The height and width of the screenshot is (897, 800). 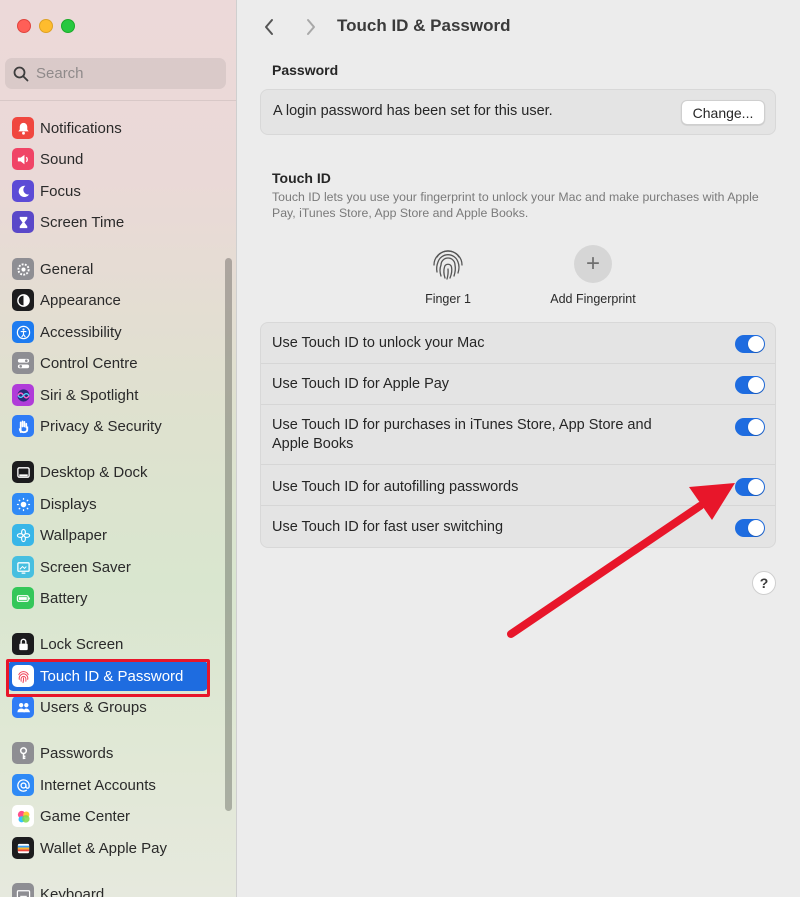 What do you see at coordinates (108, 848) in the screenshot?
I see `sidebar-item-wallet-apple-pay: Wallet & Apple Pay` at bounding box center [108, 848].